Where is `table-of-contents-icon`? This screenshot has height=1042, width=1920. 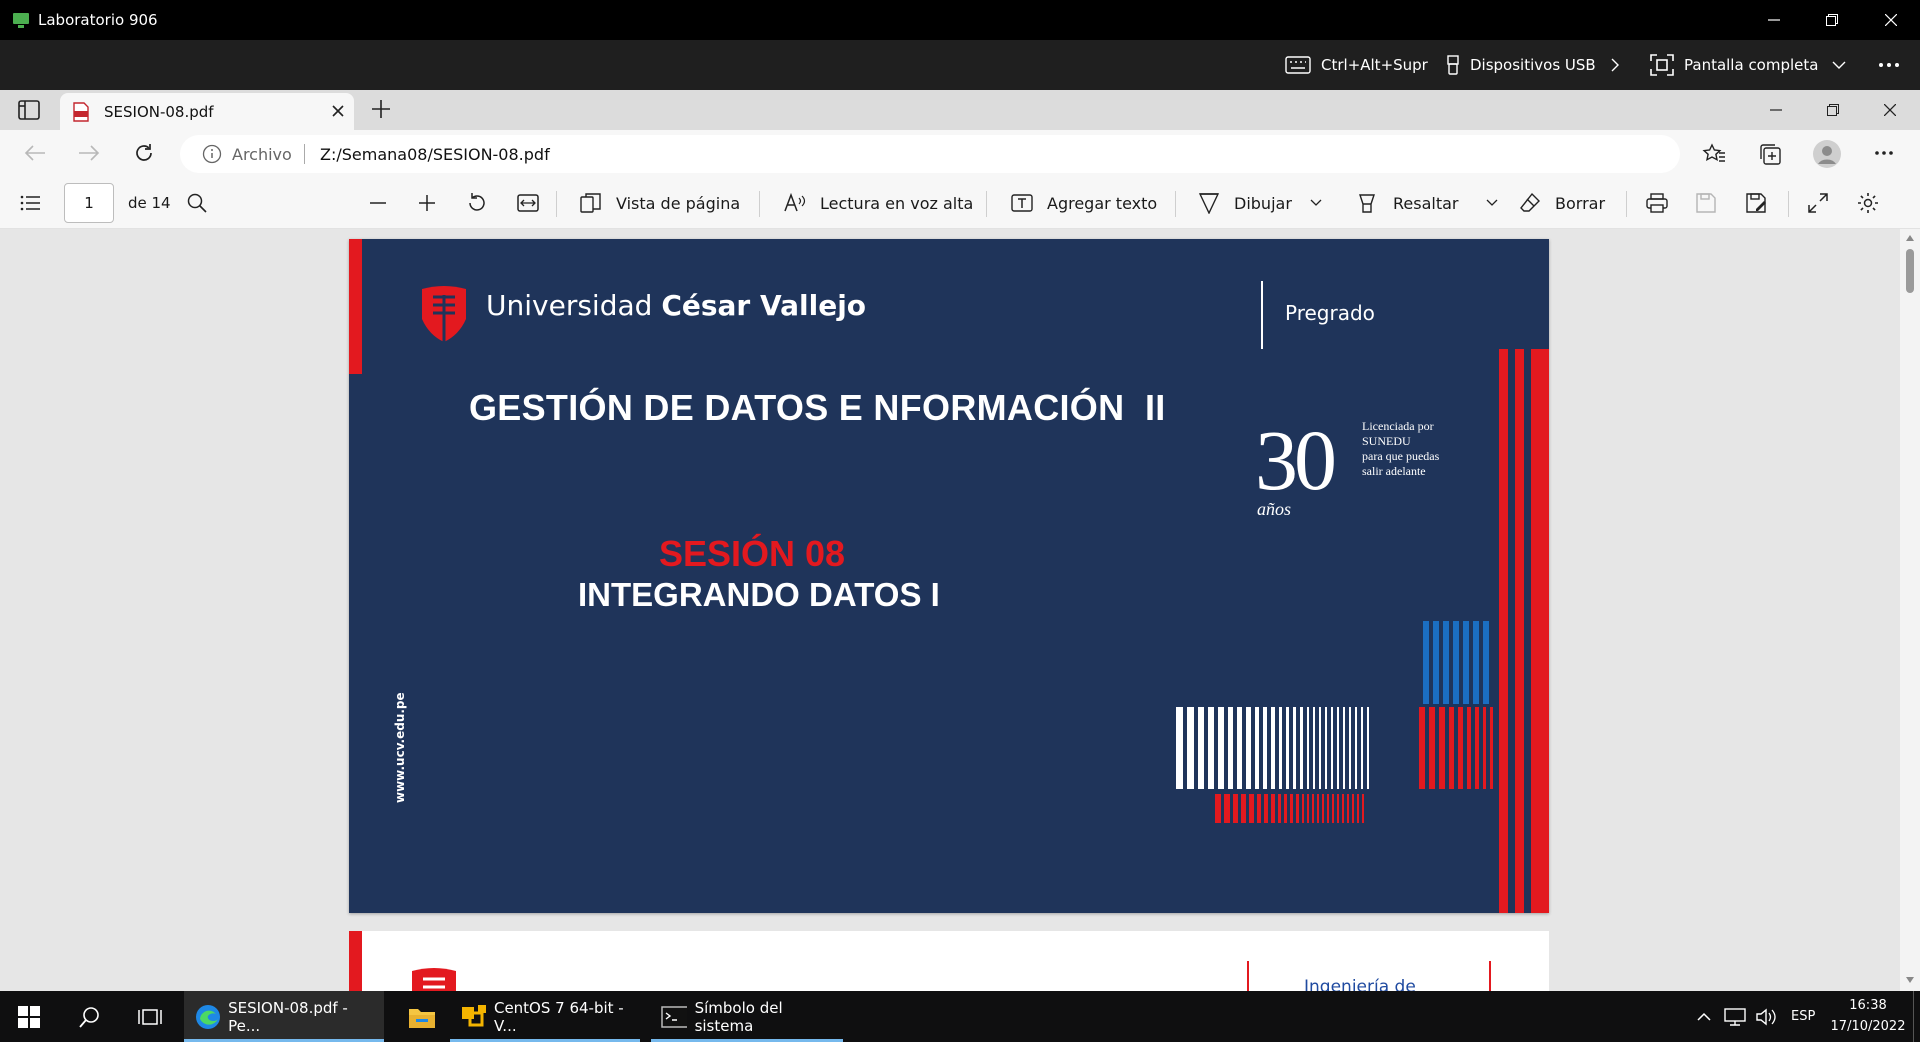
table-of-contents-icon is located at coordinates (30, 203).